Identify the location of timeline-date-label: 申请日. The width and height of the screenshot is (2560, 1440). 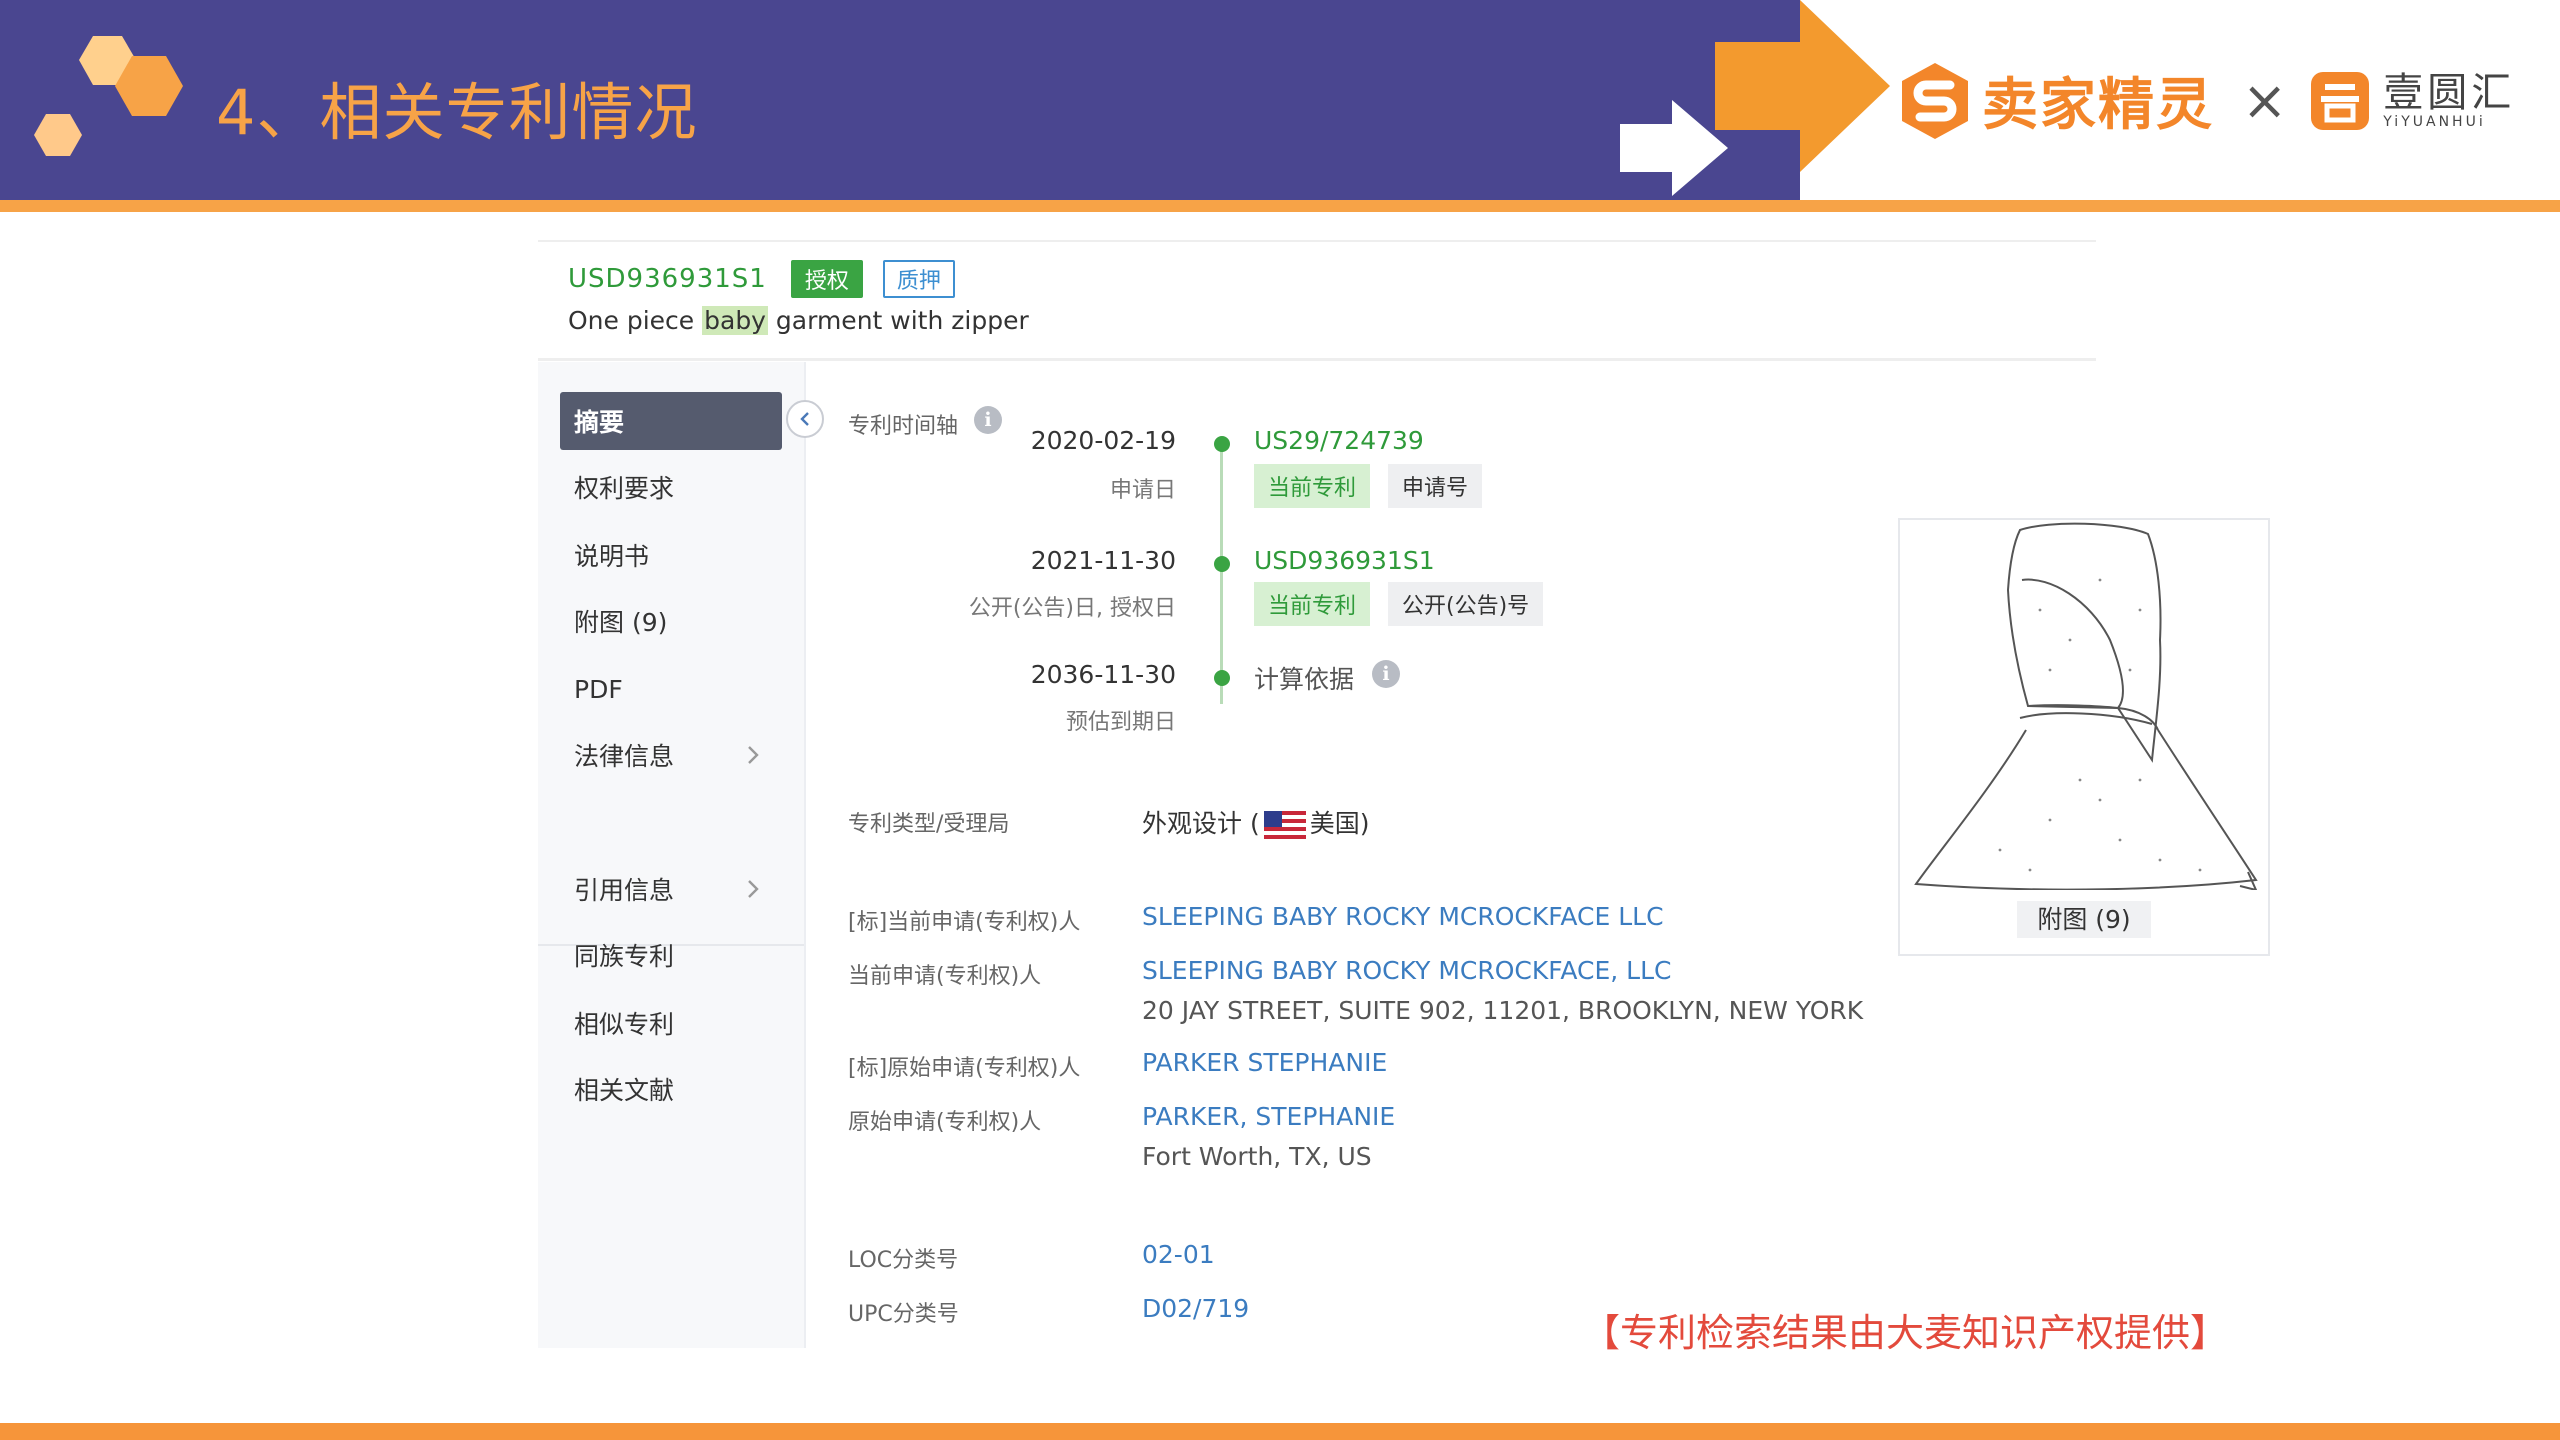
(1142, 490).